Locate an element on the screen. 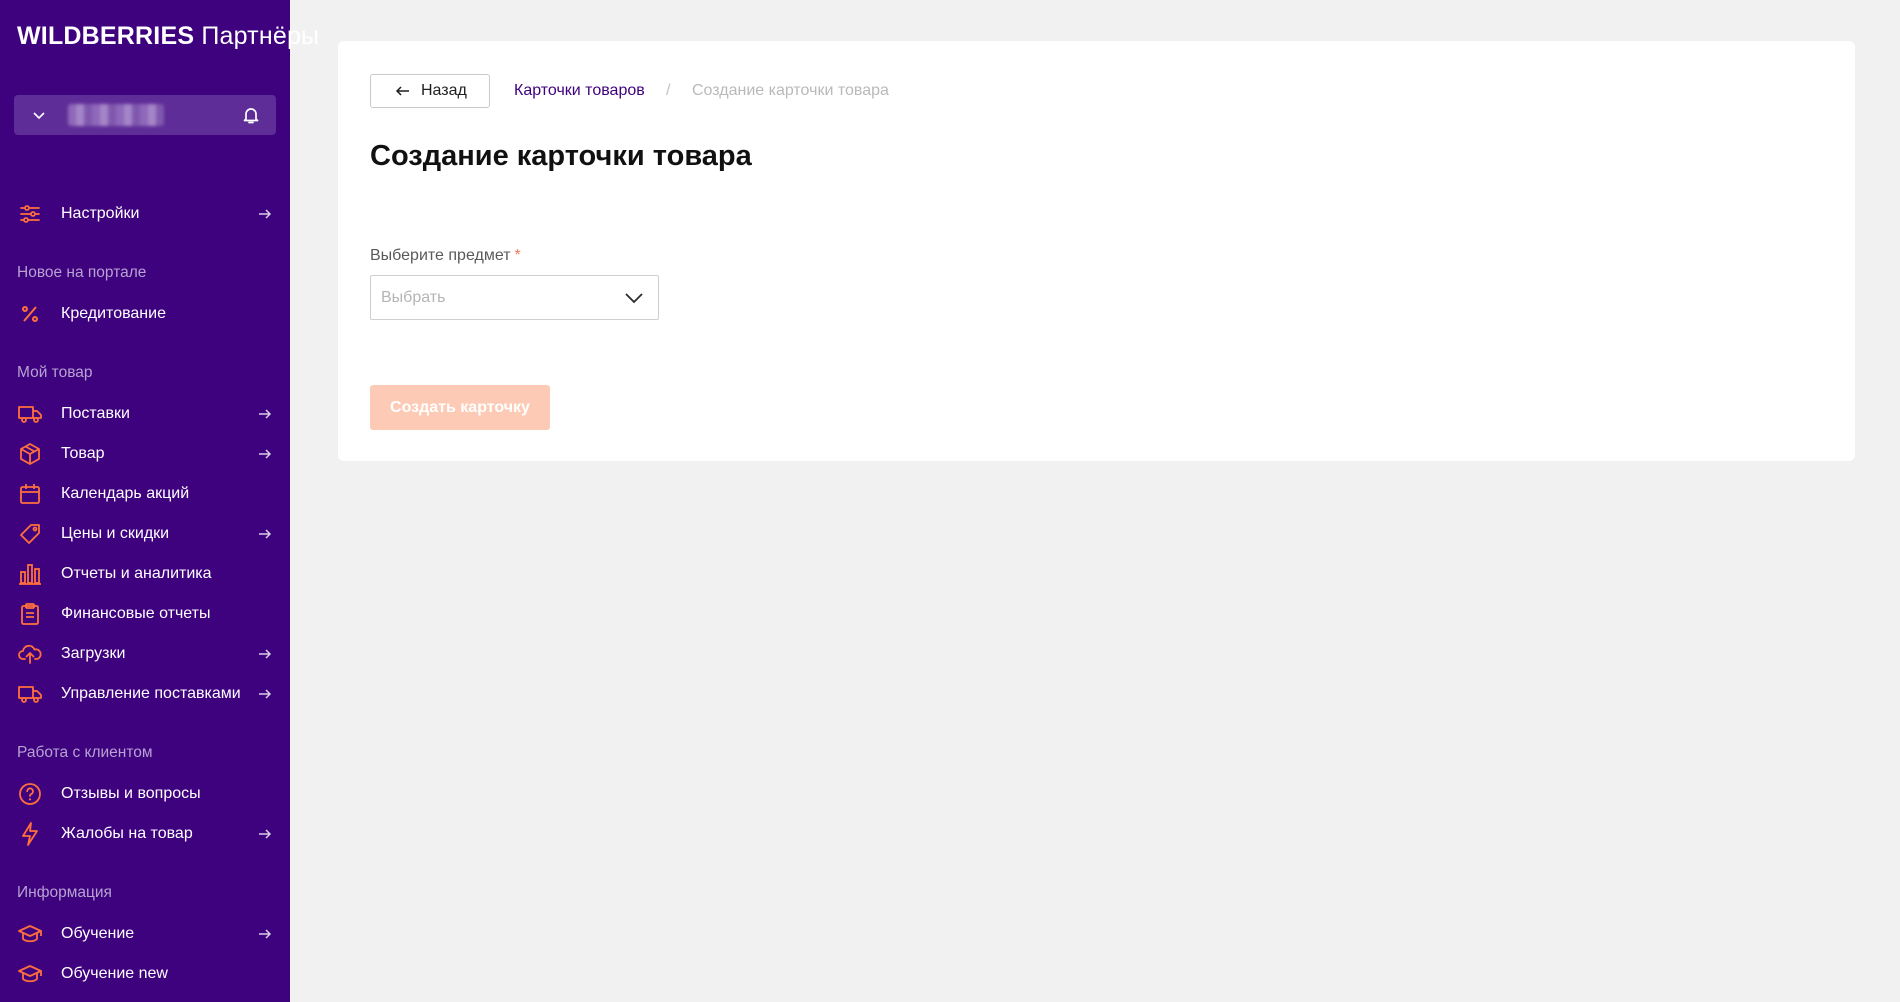  sidebar-item-prices: Цены и скидки is located at coordinates (145, 534).